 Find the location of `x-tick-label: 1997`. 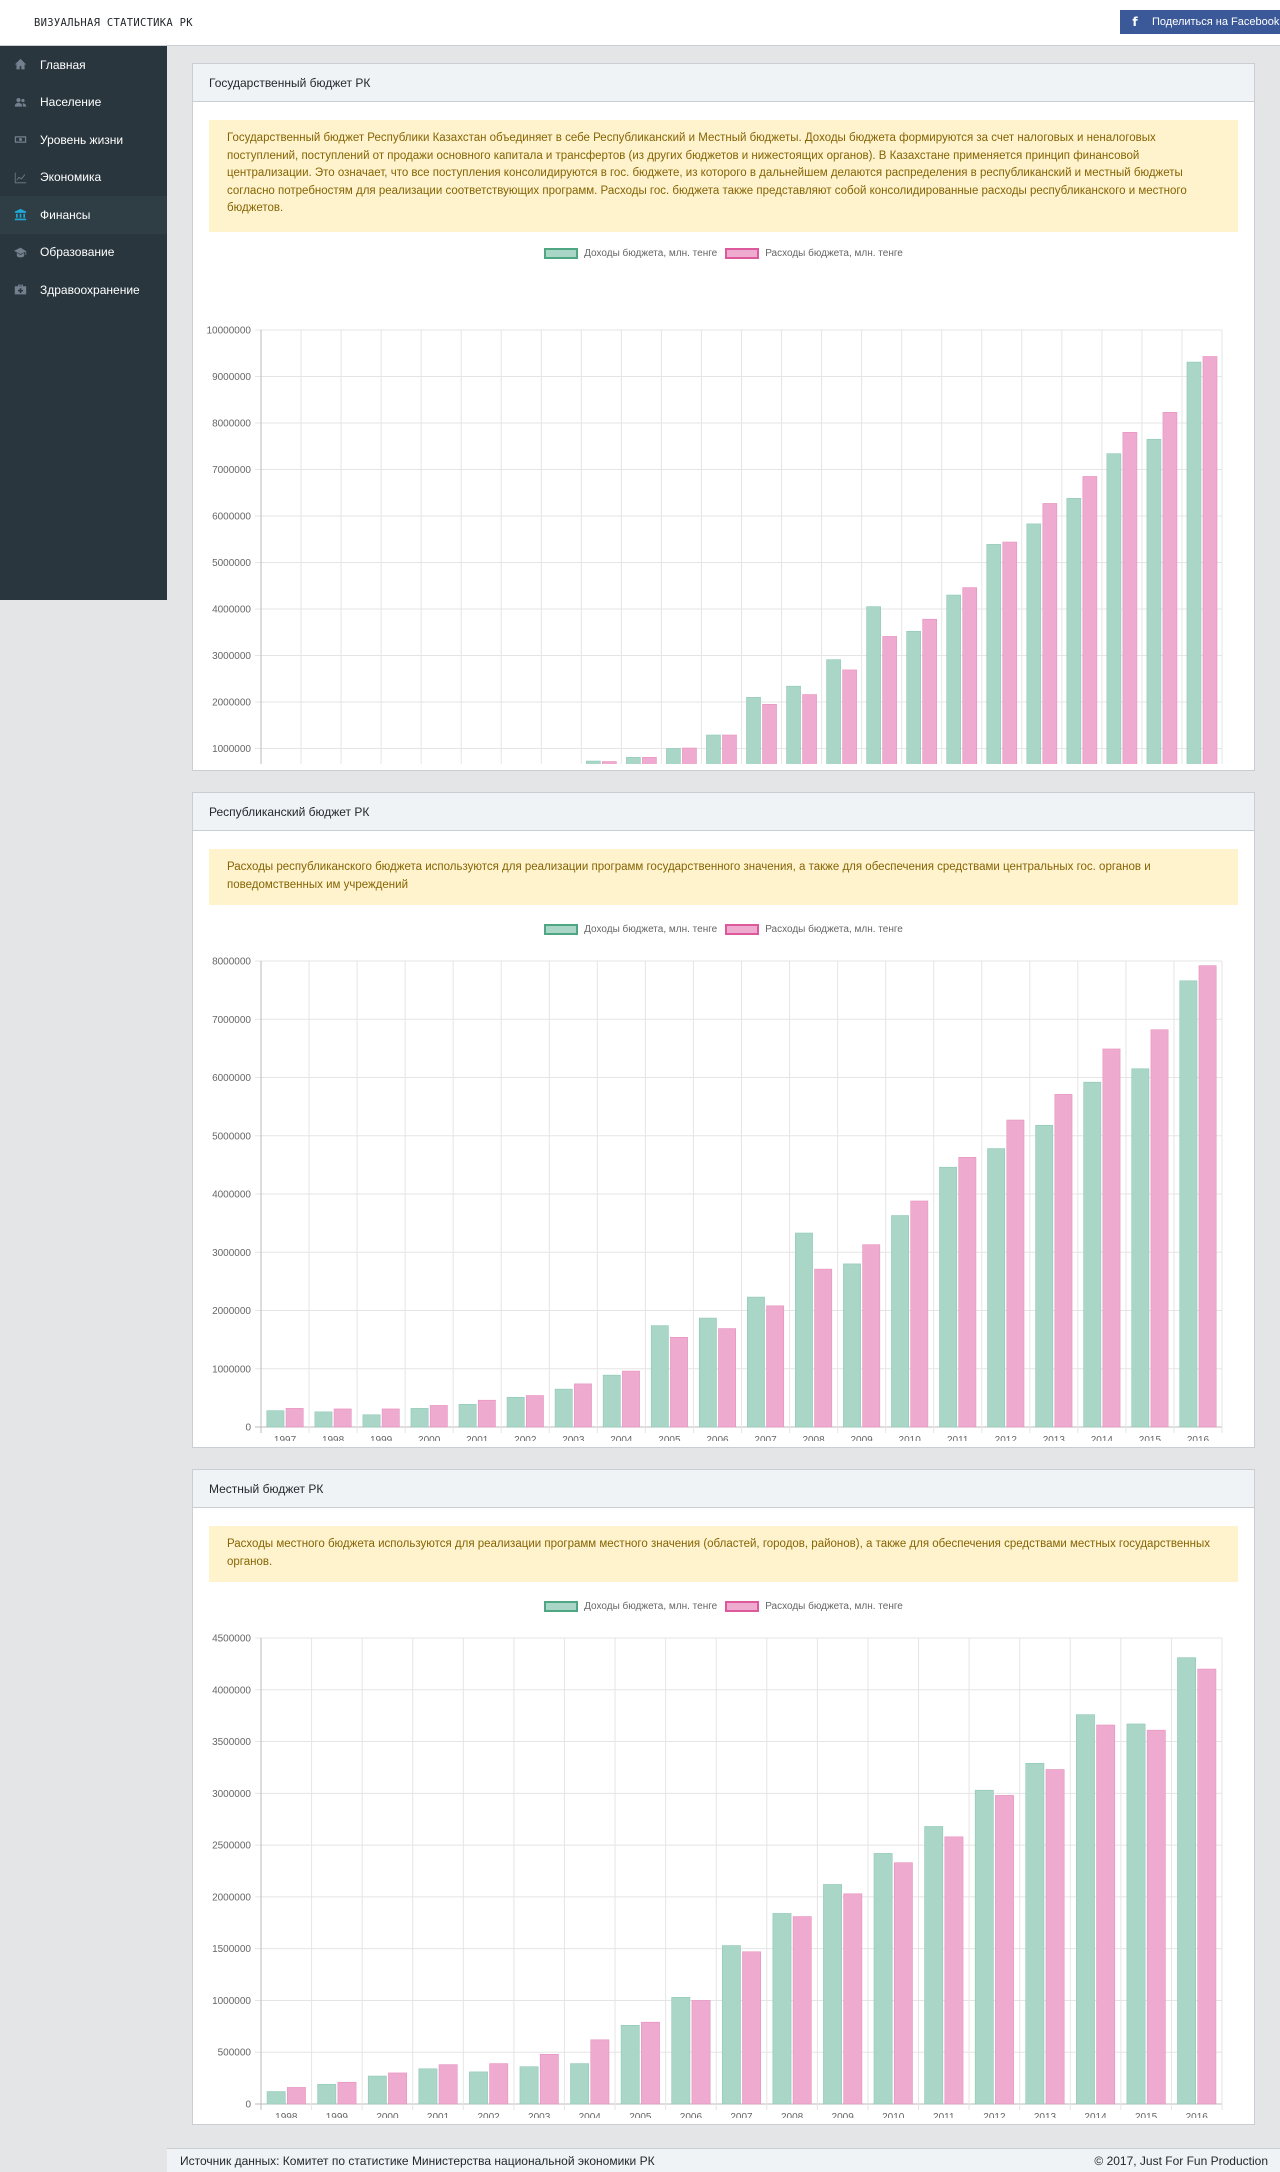

x-tick-label: 1997 is located at coordinates (285, 1438).